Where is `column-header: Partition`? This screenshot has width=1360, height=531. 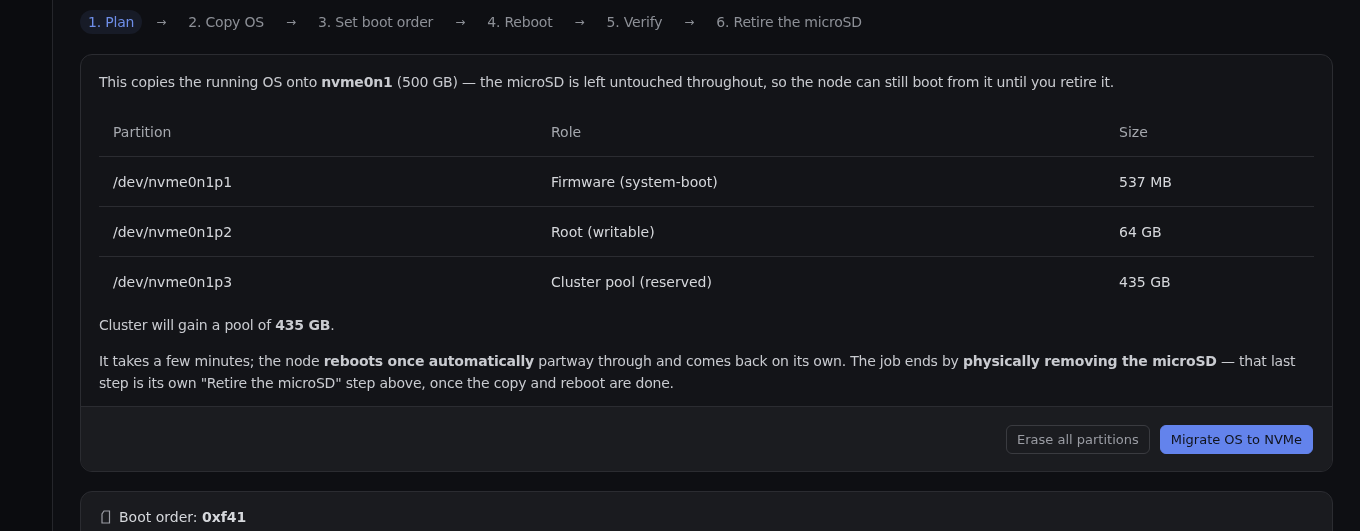
column-header: Partition is located at coordinates (318, 132).